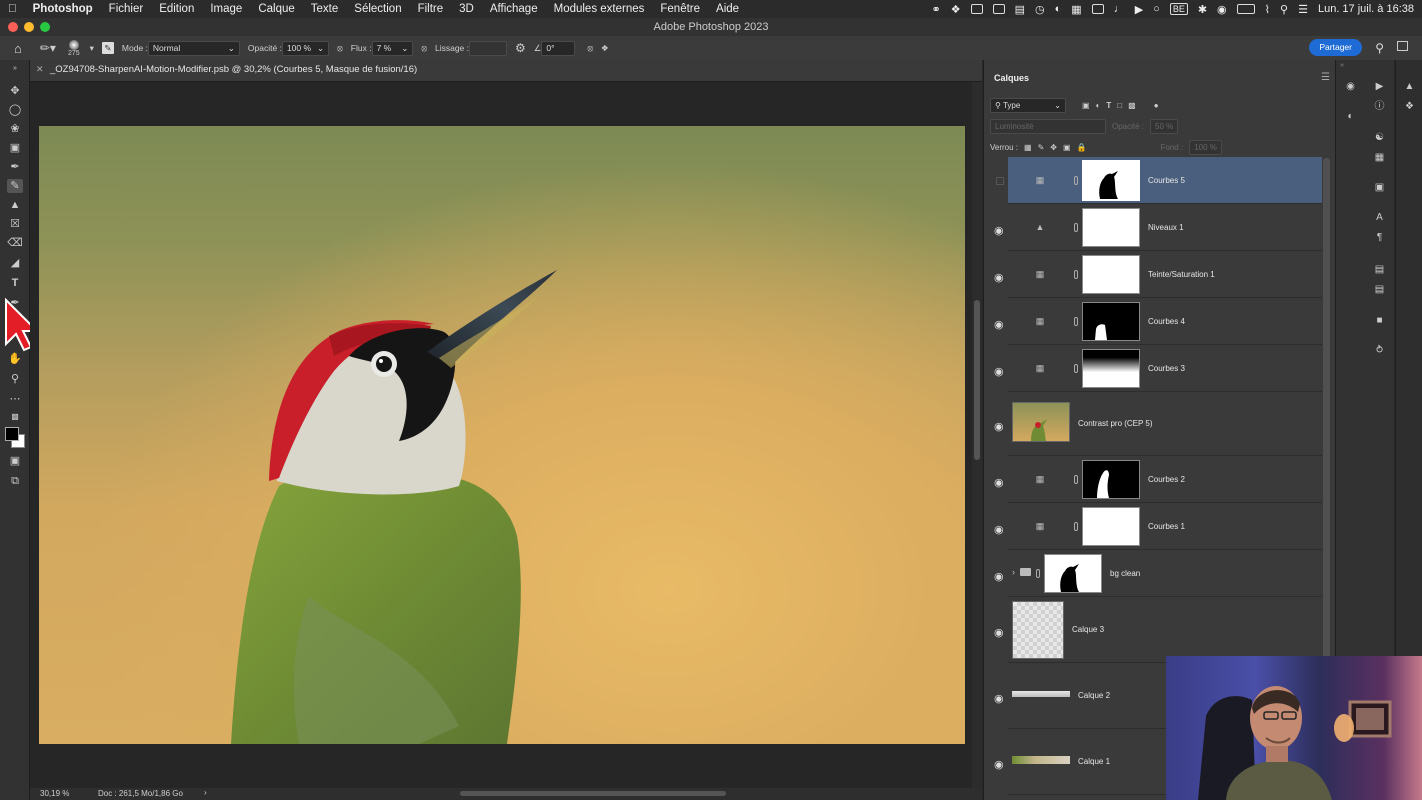 This screenshot has width=1422, height=800. Describe the element at coordinates (1082, 147) in the screenshot. I see `lock-all-icon: 🔒` at that location.